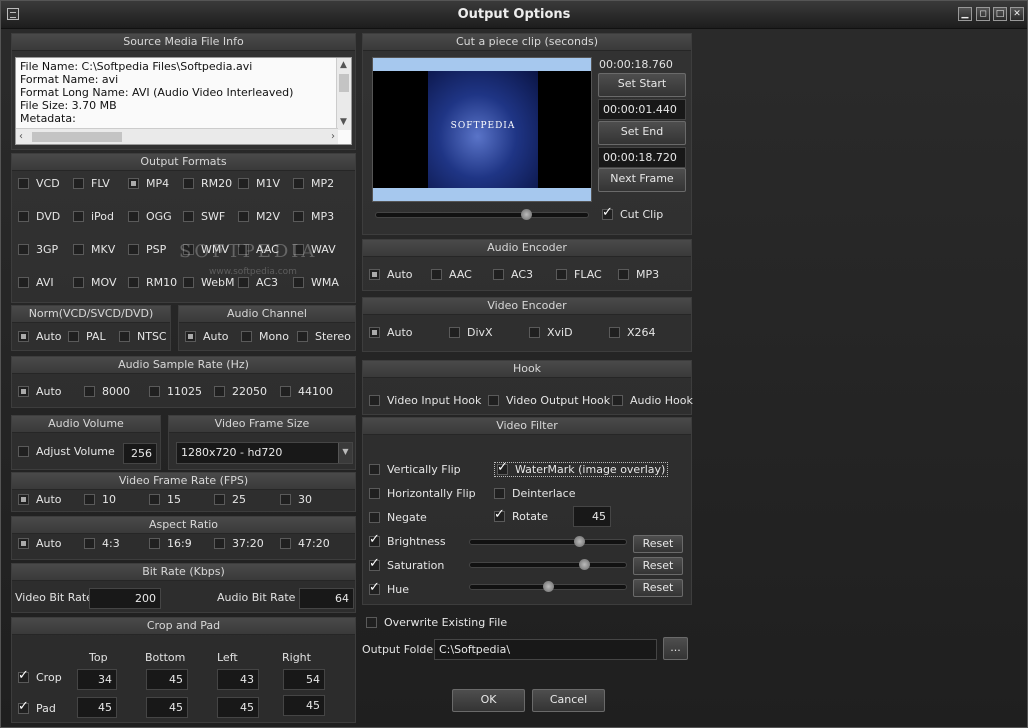  I want to click on start-time-input: 00:00:01.440, so click(642, 109).